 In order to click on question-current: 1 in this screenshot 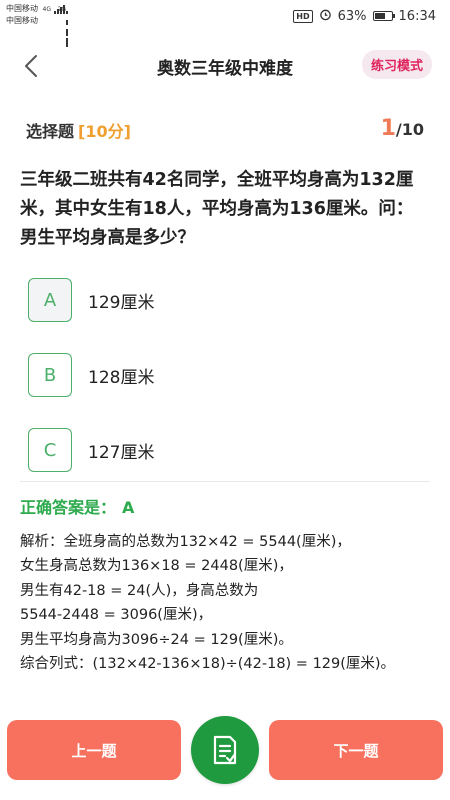, I will do `click(388, 128)`.